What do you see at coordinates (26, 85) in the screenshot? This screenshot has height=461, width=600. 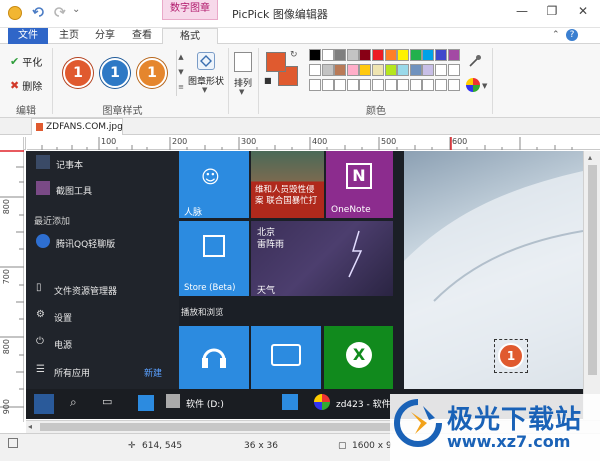 I see `delete-button: ✖ 删除` at bounding box center [26, 85].